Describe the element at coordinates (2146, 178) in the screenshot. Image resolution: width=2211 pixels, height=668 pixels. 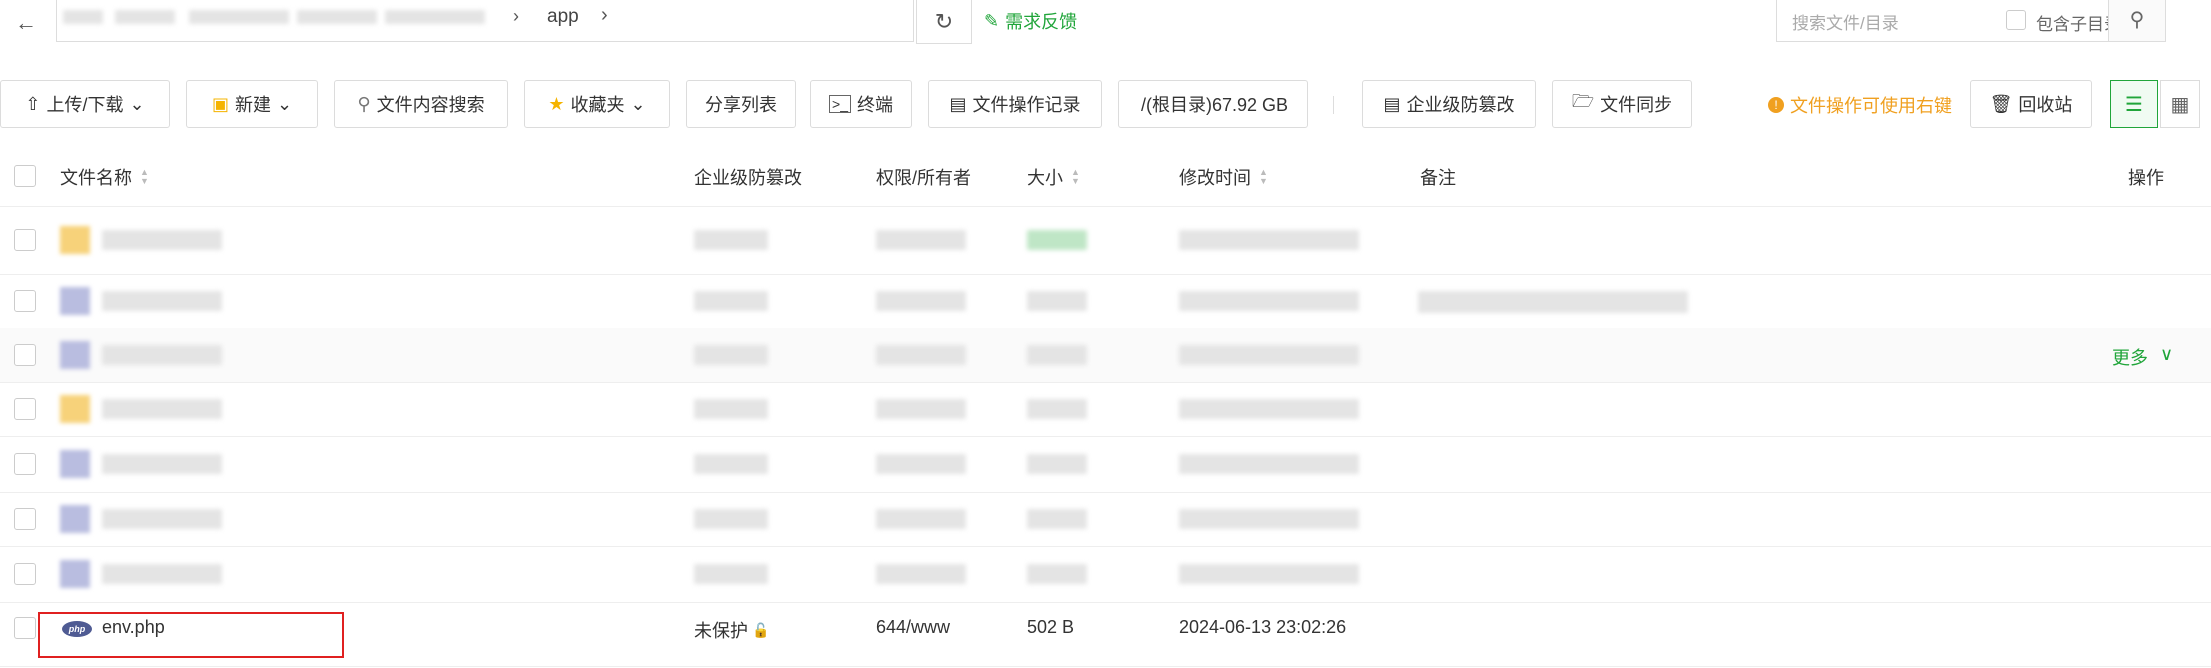
I see `col-action: 操作` at that location.